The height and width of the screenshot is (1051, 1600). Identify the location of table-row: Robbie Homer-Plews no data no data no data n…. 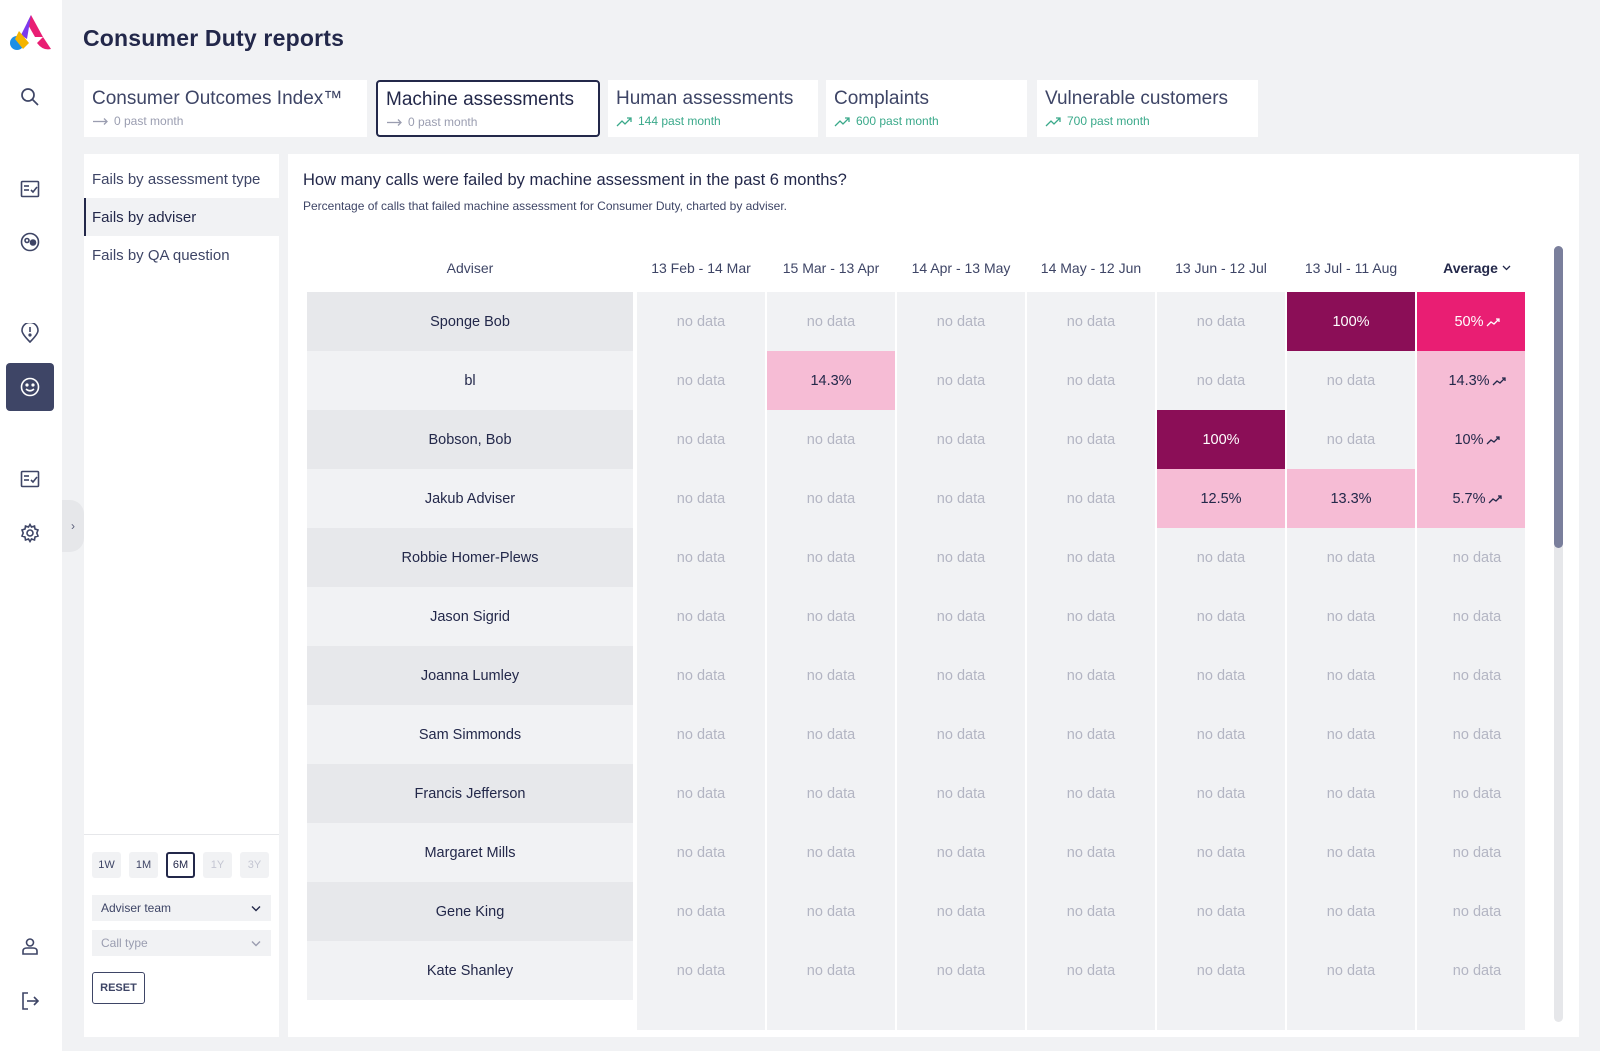
(916, 557).